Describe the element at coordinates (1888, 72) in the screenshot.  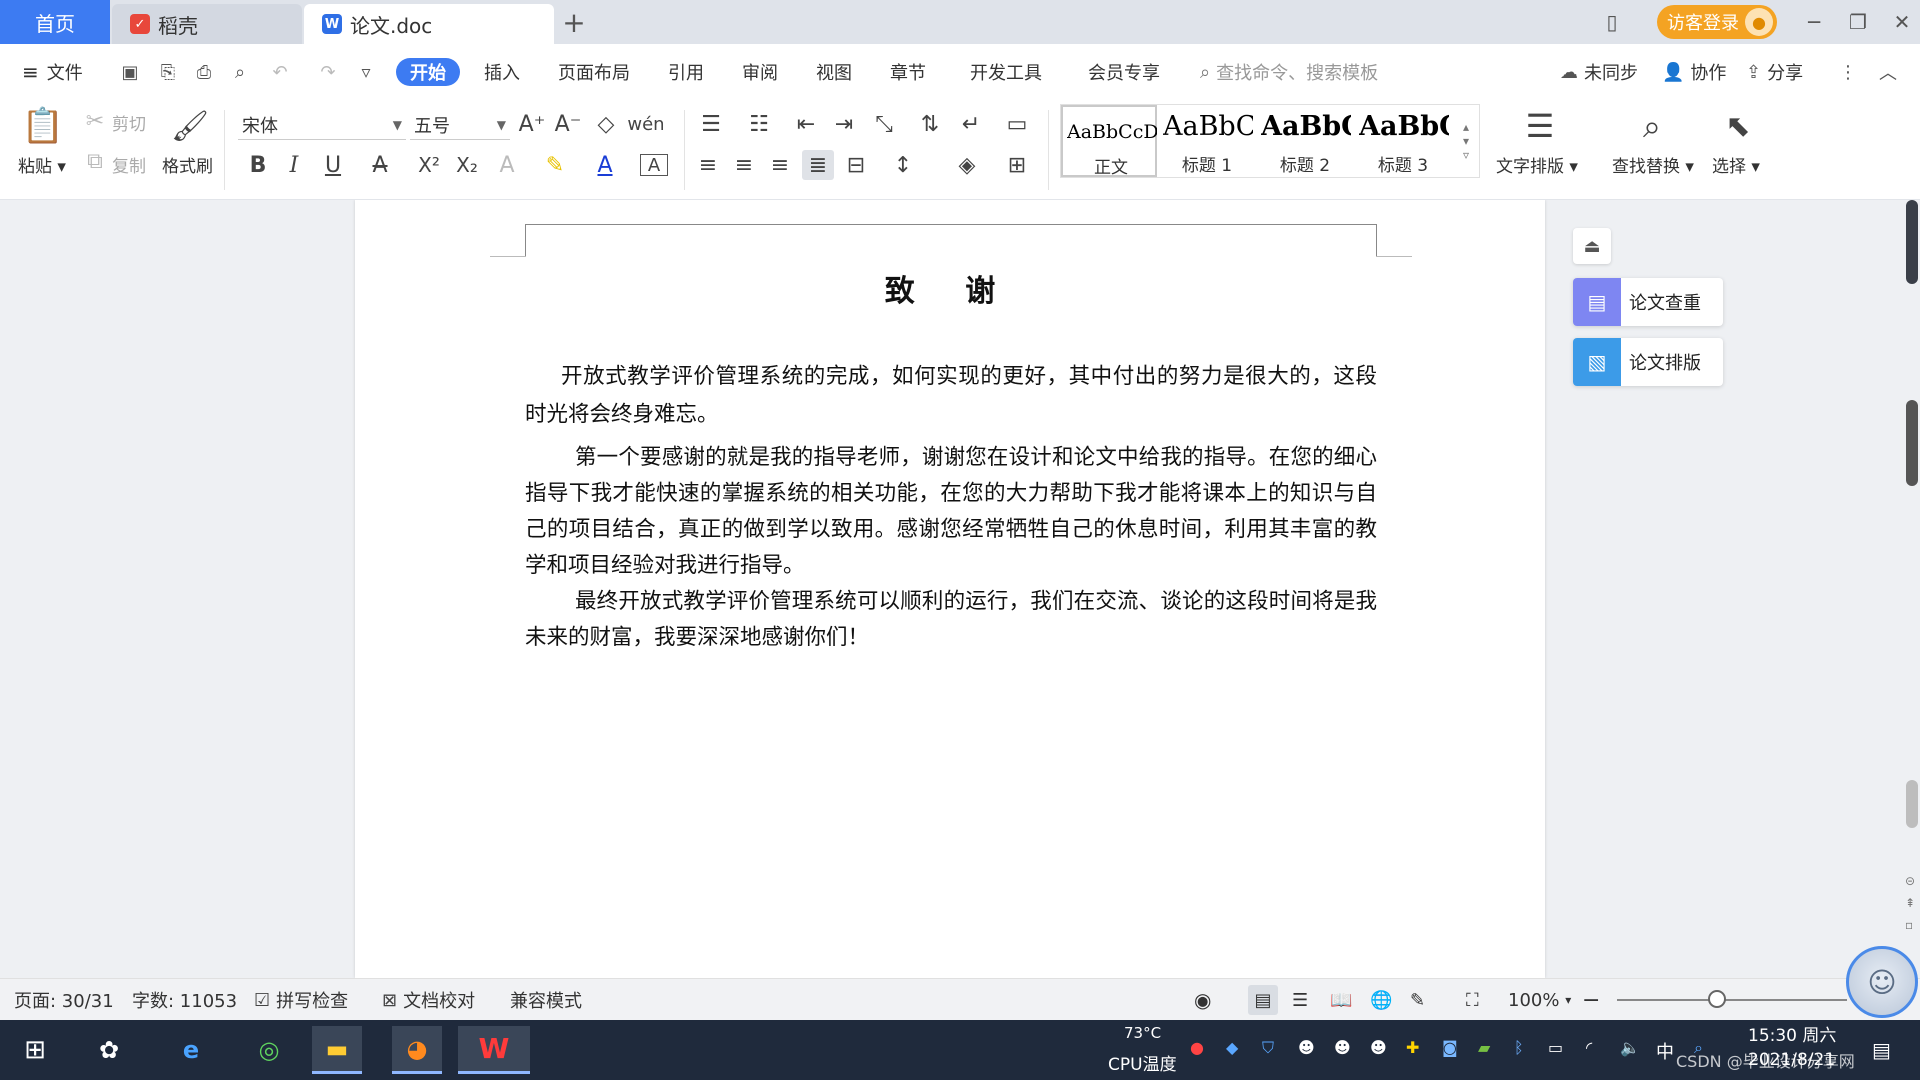
I see `collapse-ribbon-icon: ︿` at that location.